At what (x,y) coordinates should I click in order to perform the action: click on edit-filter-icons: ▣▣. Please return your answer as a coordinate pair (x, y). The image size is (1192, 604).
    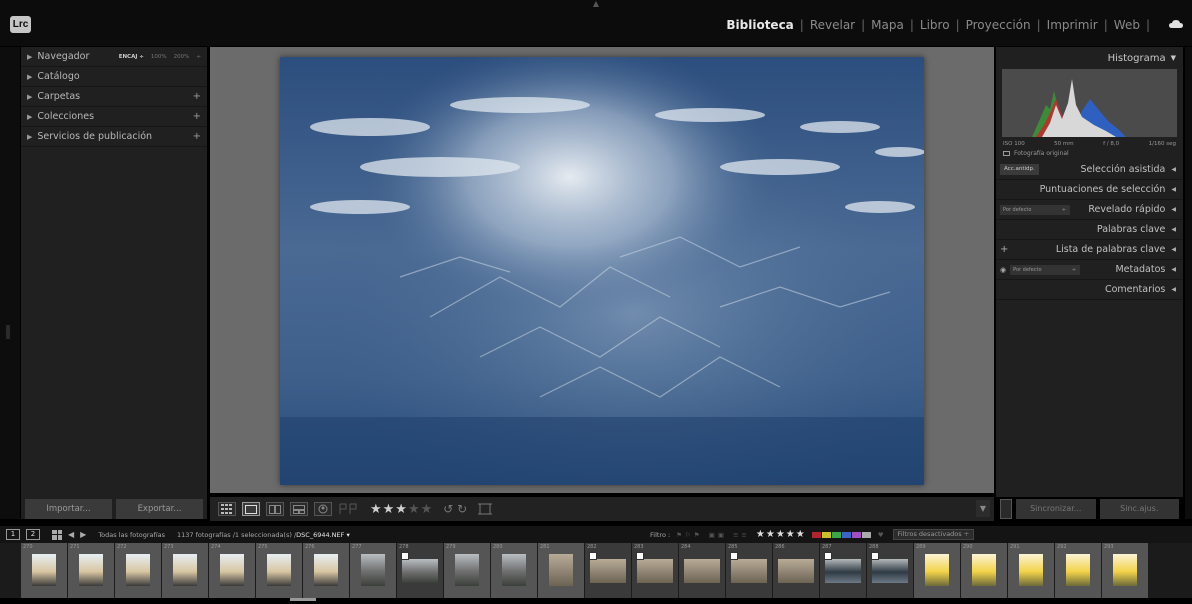
    Looking at the image, I should click on (718, 535).